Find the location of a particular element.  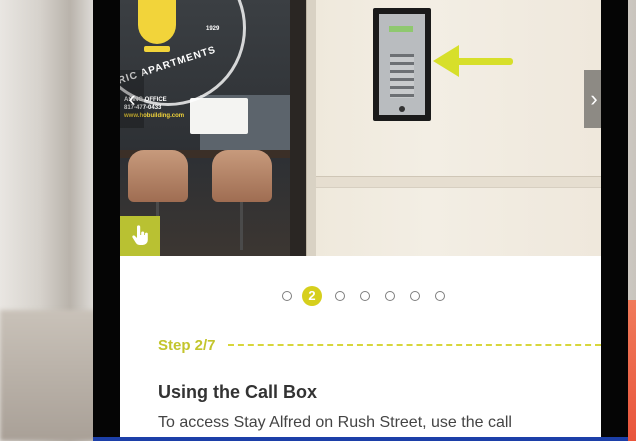

next-photo-button: › is located at coordinates (592, 99).